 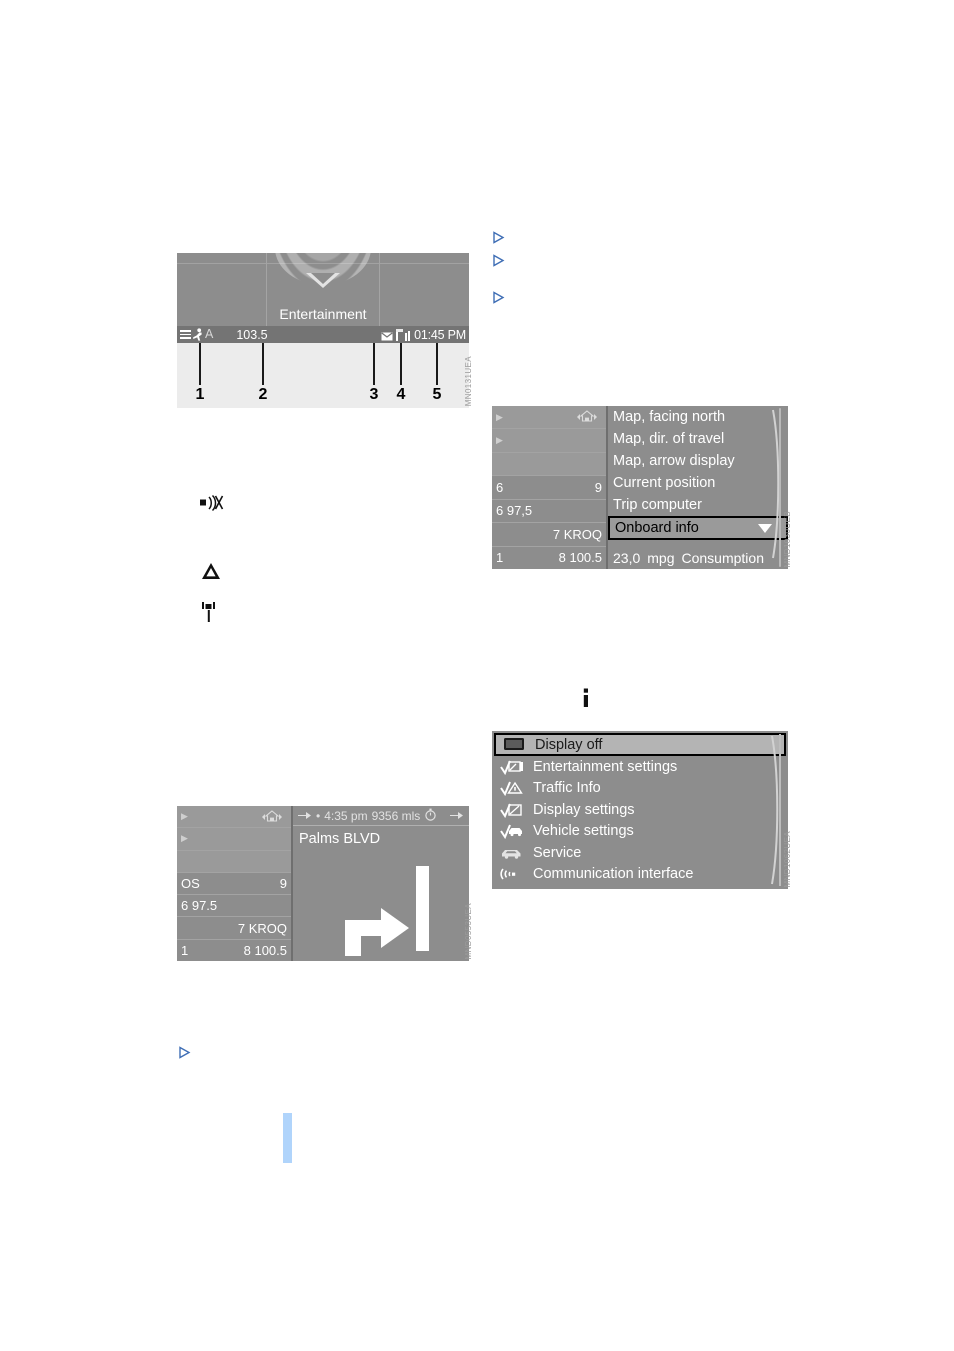 I want to click on preset-right-label: 7 KROQ, so click(x=262, y=928).